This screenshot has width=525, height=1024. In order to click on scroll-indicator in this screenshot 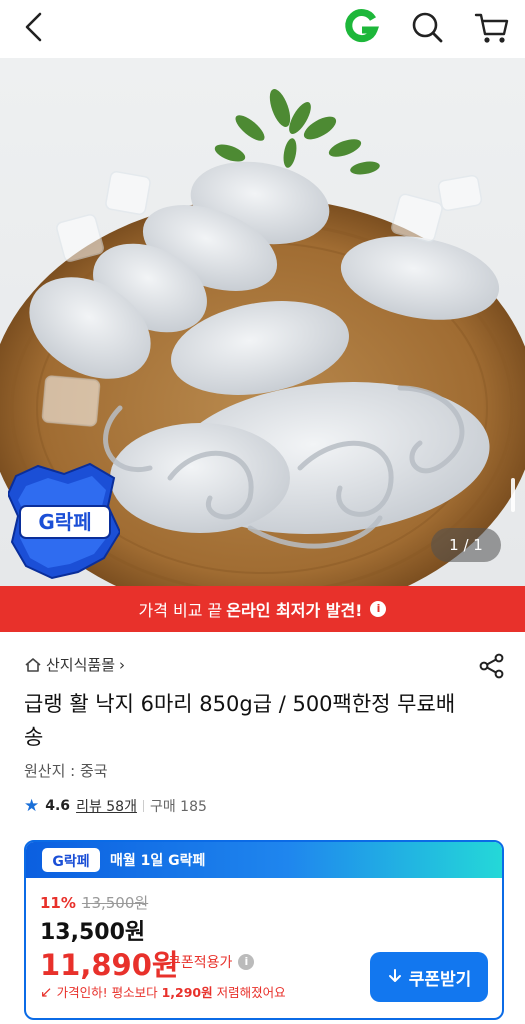, I will do `click(513, 495)`.